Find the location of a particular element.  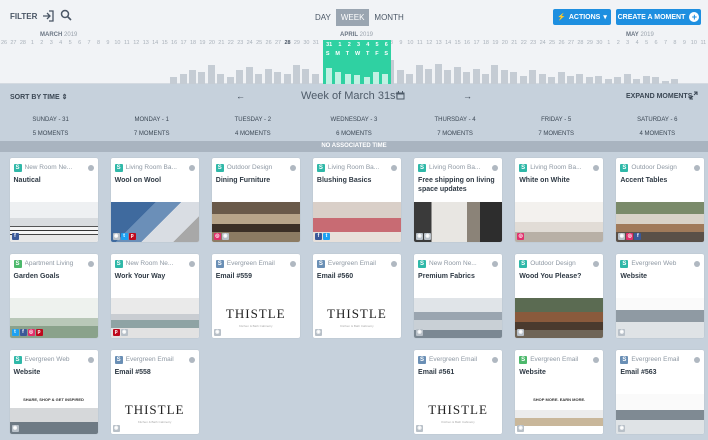

moment-title: Work Your Way is located at coordinates (140, 276).